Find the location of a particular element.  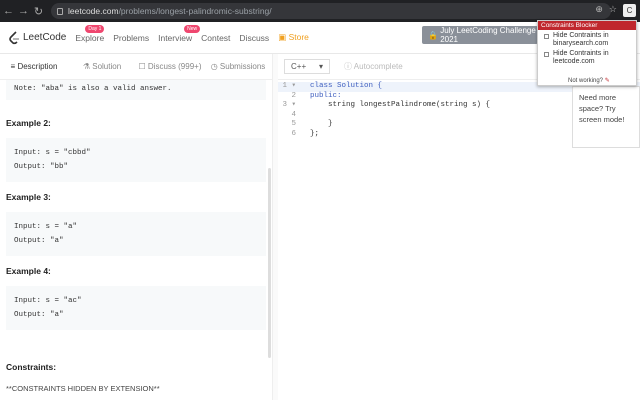

code-text: public: is located at coordinates (326, 95).